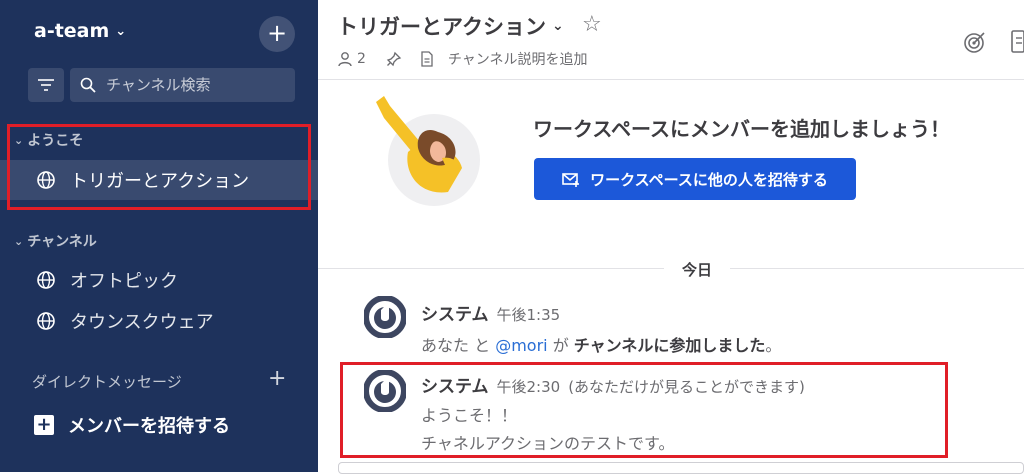 The image size is (1024, 474). I want to click on post-message-line: ようこそ！！, so click(469, 415).